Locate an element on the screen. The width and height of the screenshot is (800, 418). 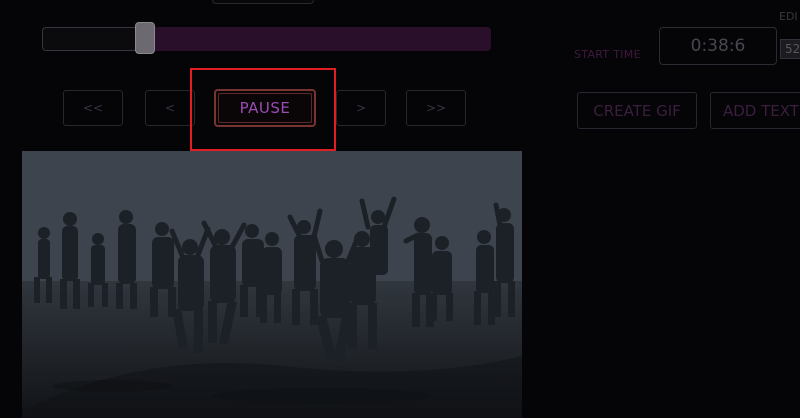
forward-button: > is located at coordinates (361, 108).